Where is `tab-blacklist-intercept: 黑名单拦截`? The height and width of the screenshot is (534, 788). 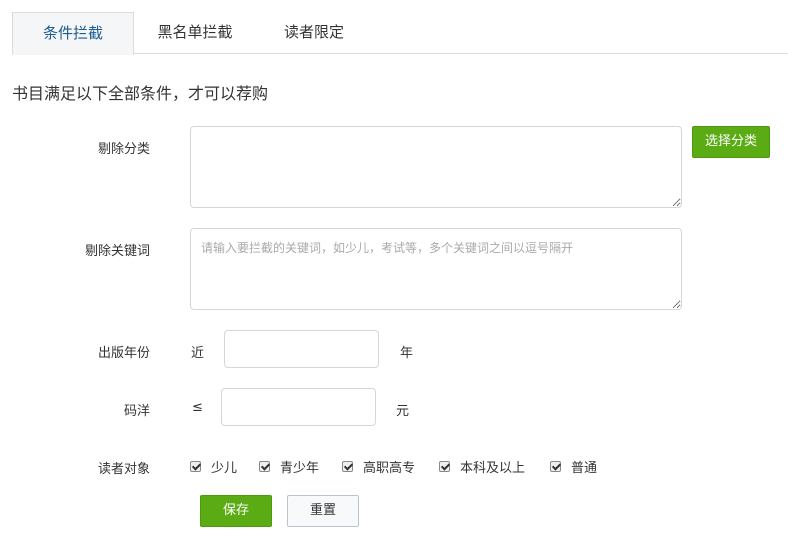
tab-blacklist-intercept: 黑名单拦截 is located at coordinates (195, 33).